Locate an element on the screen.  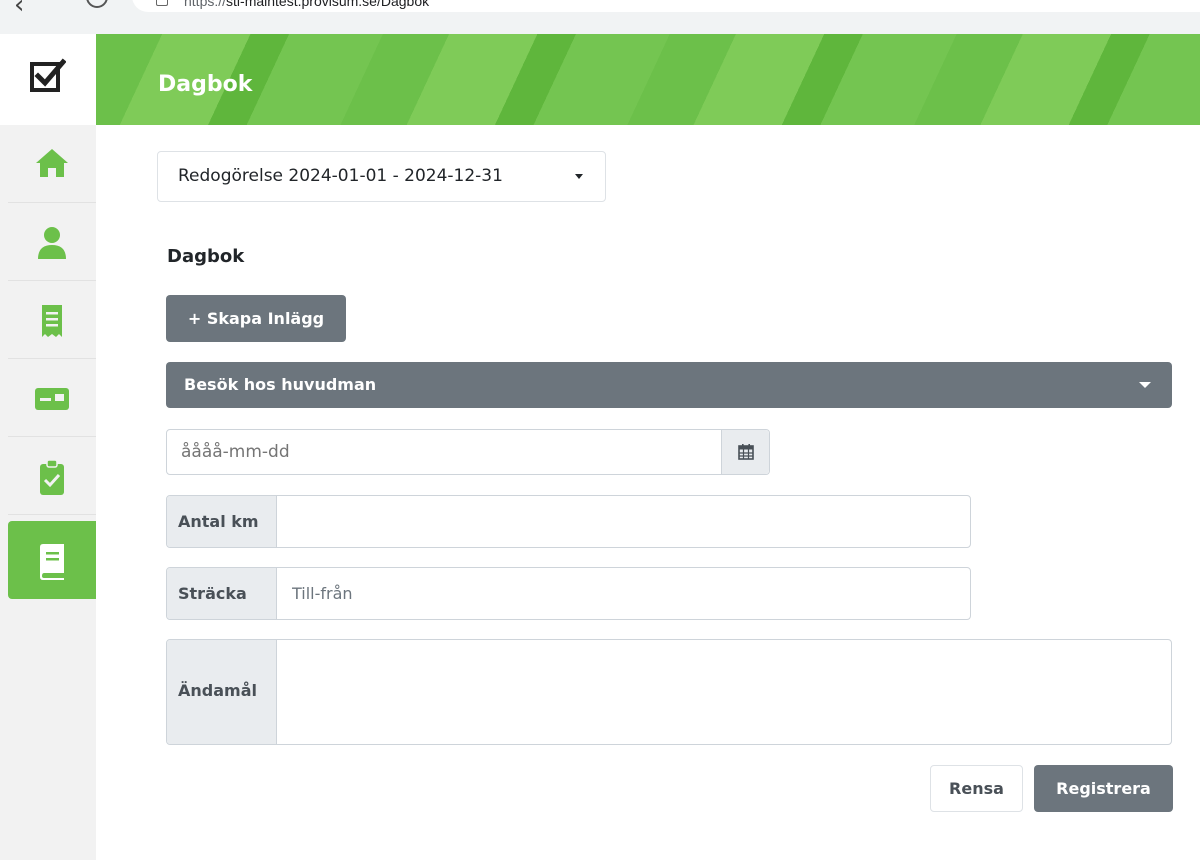
period-dropdown: Redogörelse 2024-01-01 - 2024-12-31 is located at coordinates (381, 176).